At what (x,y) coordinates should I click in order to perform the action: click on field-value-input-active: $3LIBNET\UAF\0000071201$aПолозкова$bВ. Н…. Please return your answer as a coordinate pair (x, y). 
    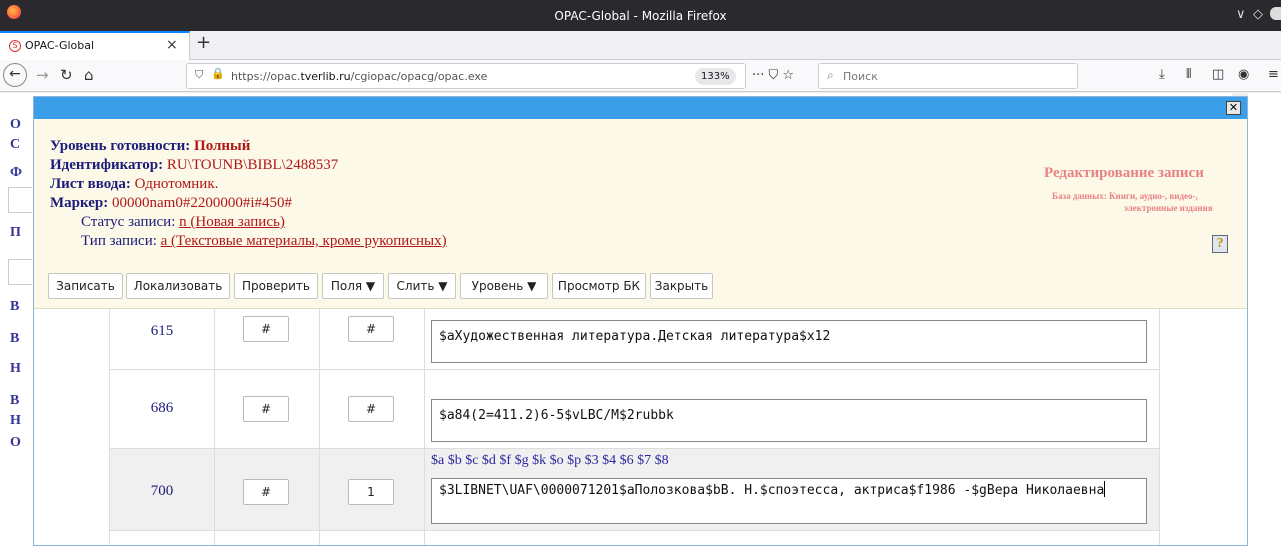
    Looking at the image, I should click on (789, 501).